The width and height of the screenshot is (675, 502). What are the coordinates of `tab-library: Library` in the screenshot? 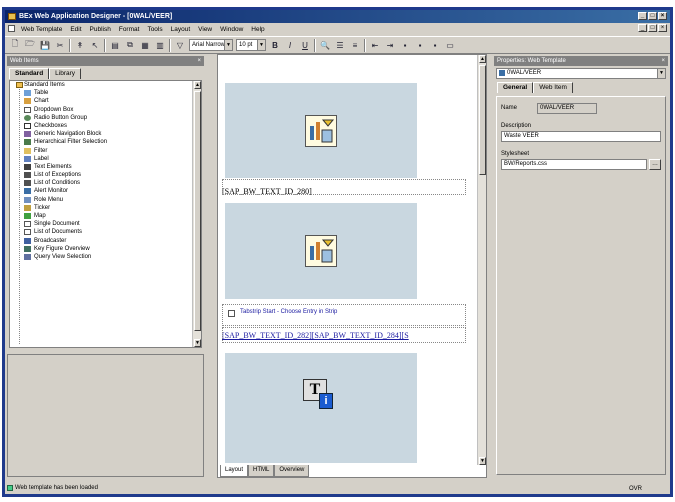 It's located at (65, 73).